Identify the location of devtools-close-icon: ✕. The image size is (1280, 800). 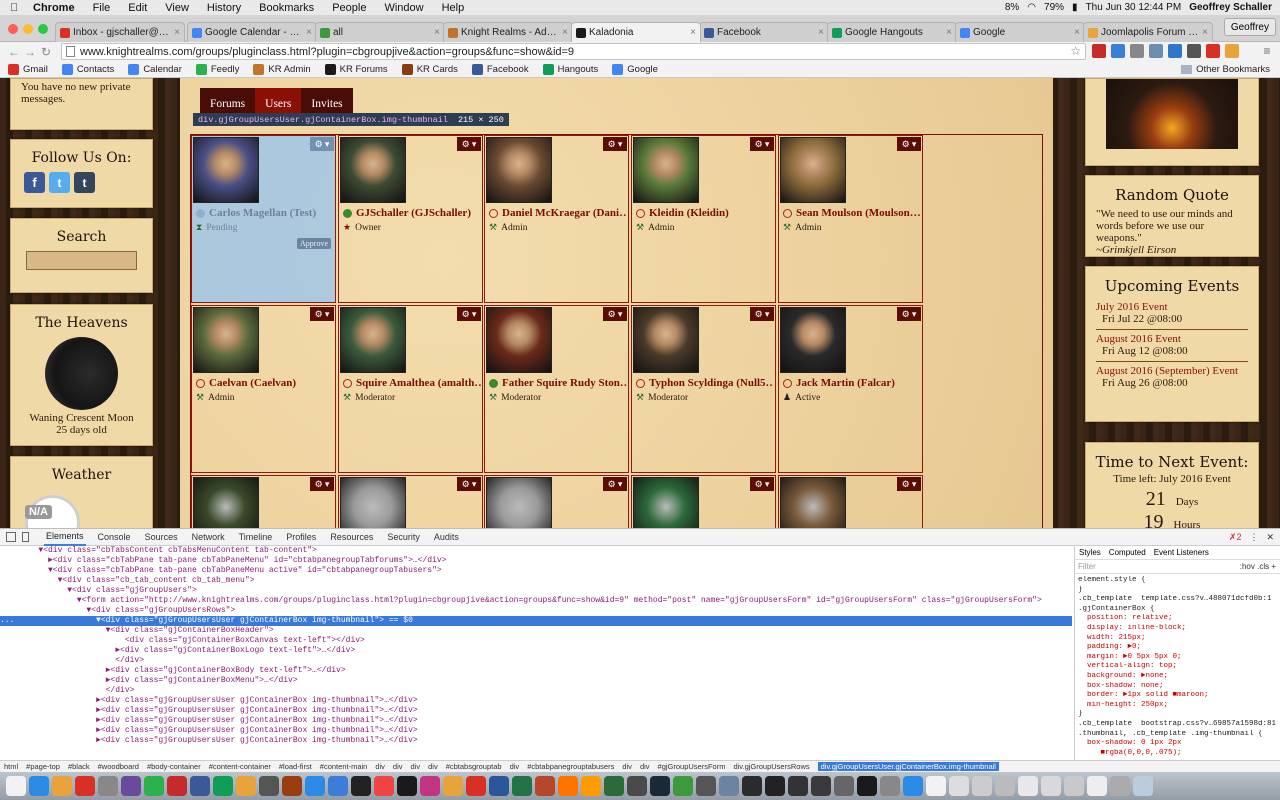
(1270, 537).